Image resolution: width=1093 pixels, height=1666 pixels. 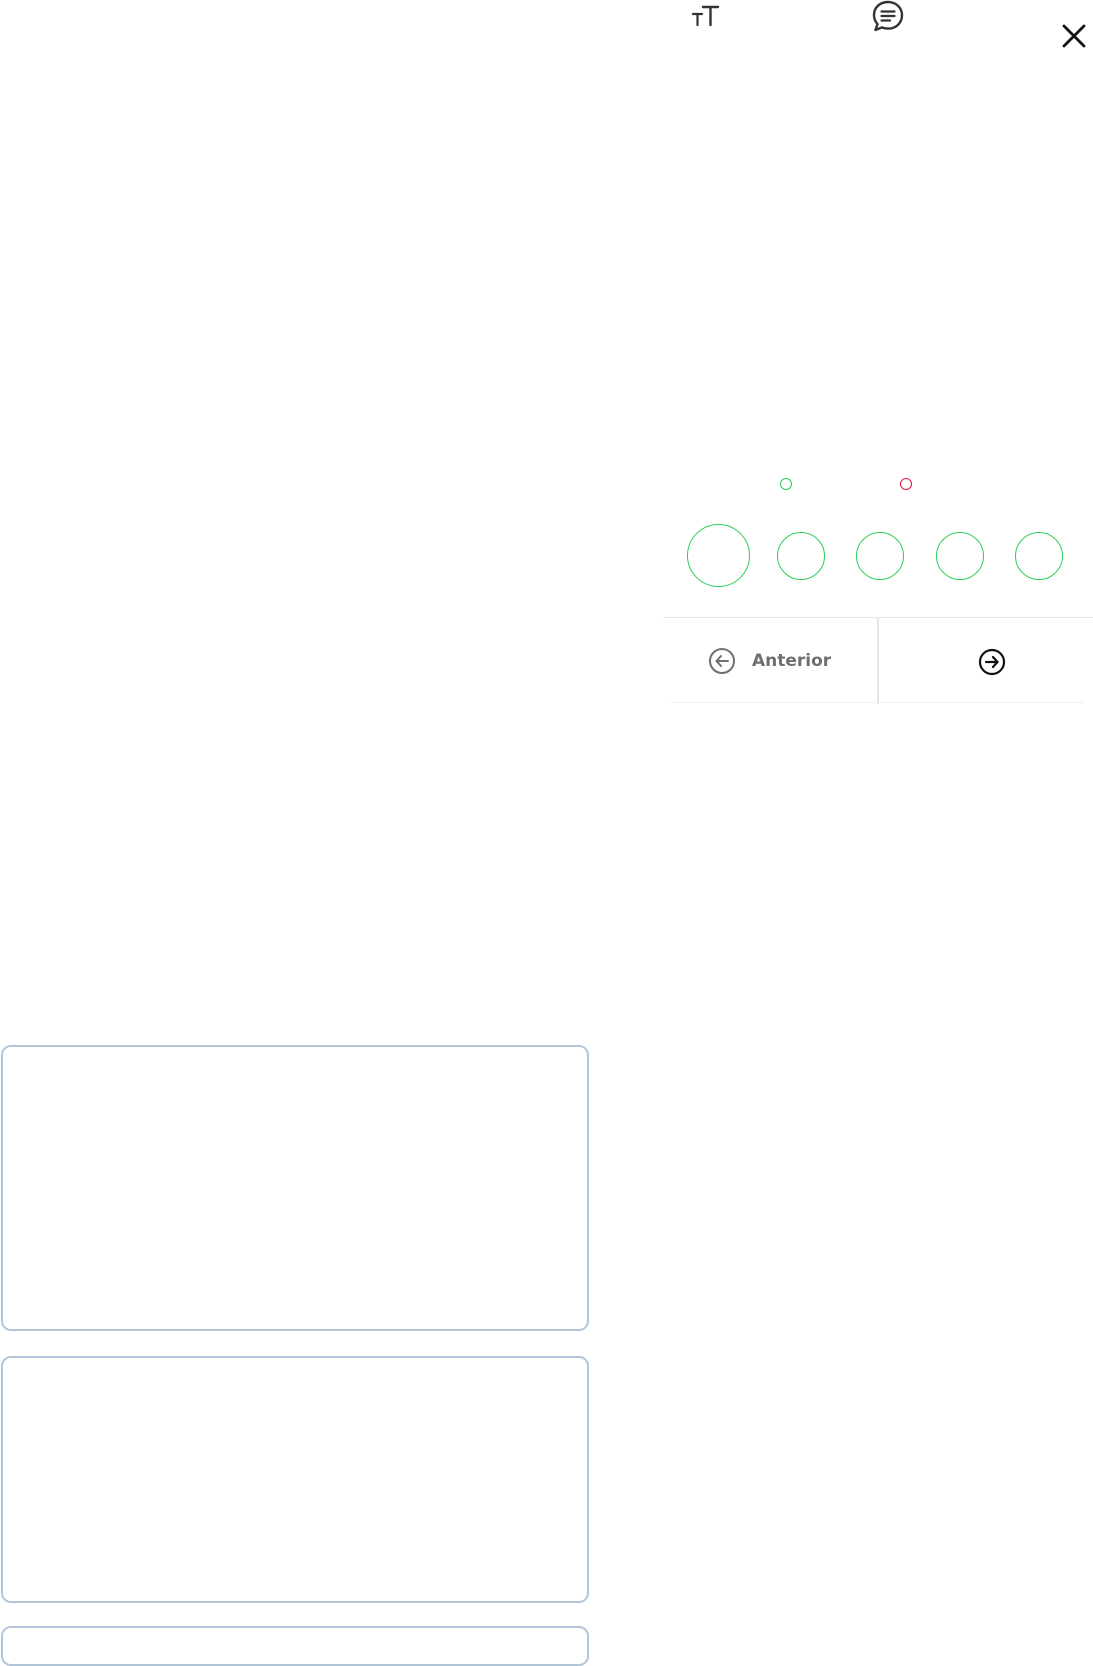 I want to click on close-icon, so click(x=1074, y=36).